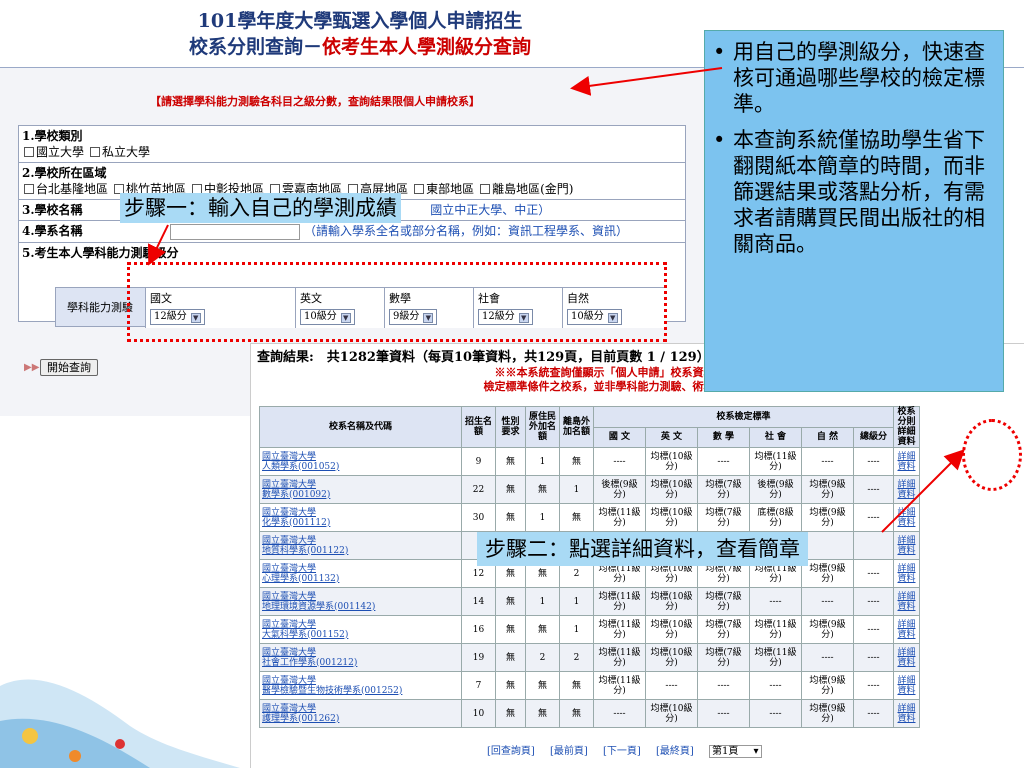  Describe the element at coordinates (511, 751) in the screenshot. I see `pager-back: [回查詢頁]` at that location.